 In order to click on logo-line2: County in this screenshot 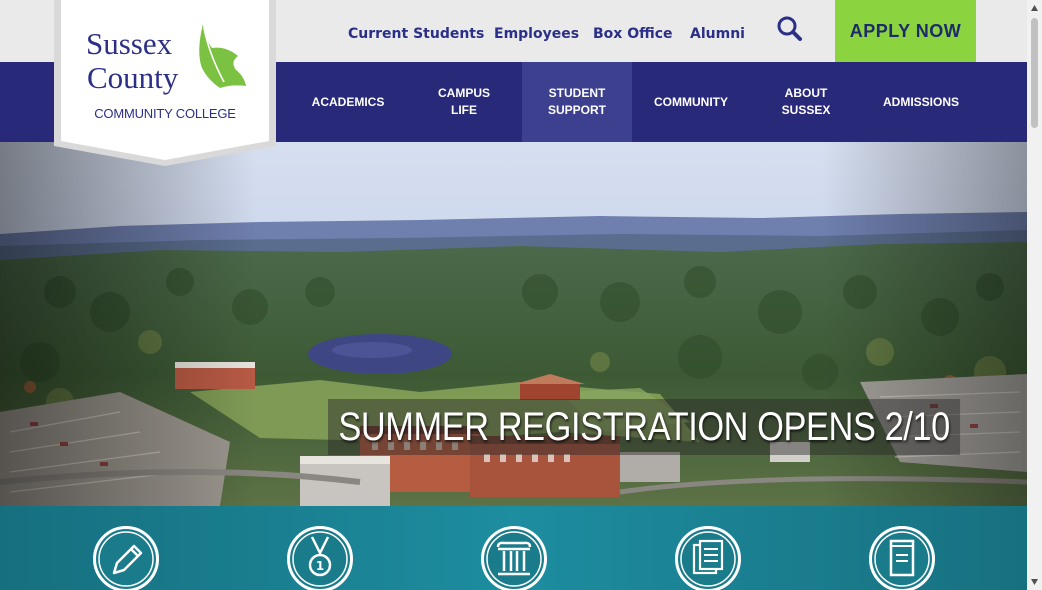, I will do `click(133, 77)`.